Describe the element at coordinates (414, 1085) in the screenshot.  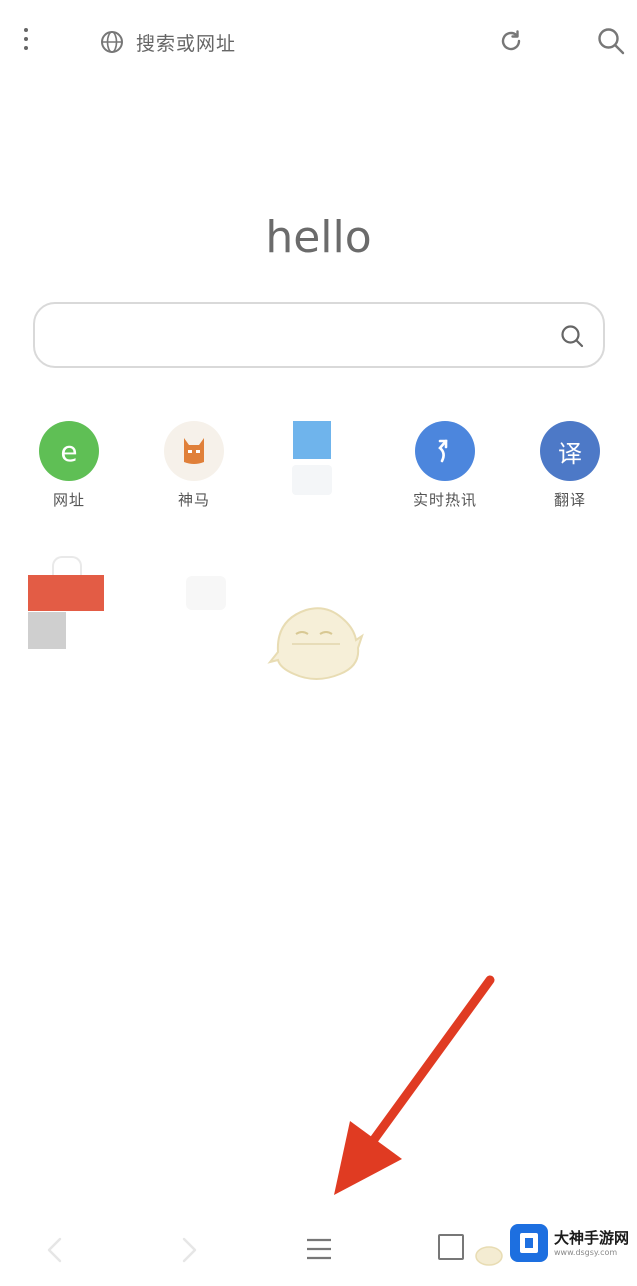
I see `red-arrow-annotation` at that location.